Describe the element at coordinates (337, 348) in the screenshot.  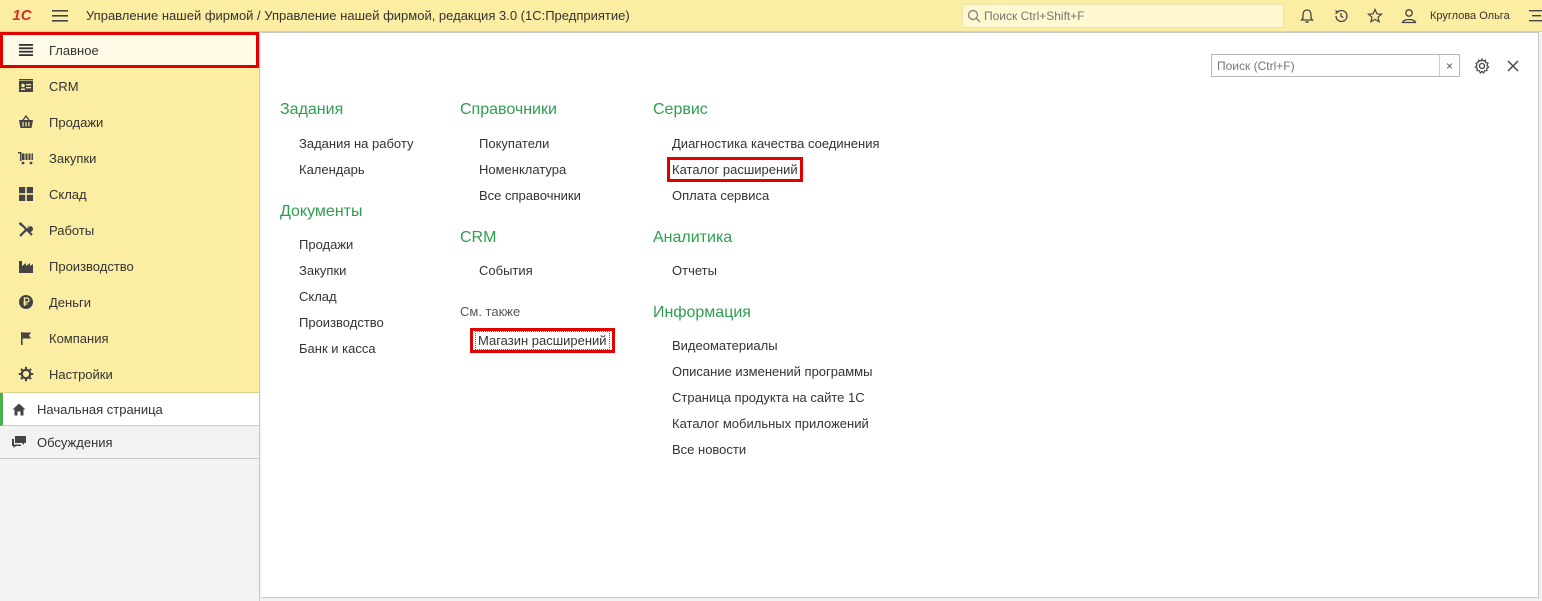
I see `link-doc-bank-cash: Банк и касса` at that location.